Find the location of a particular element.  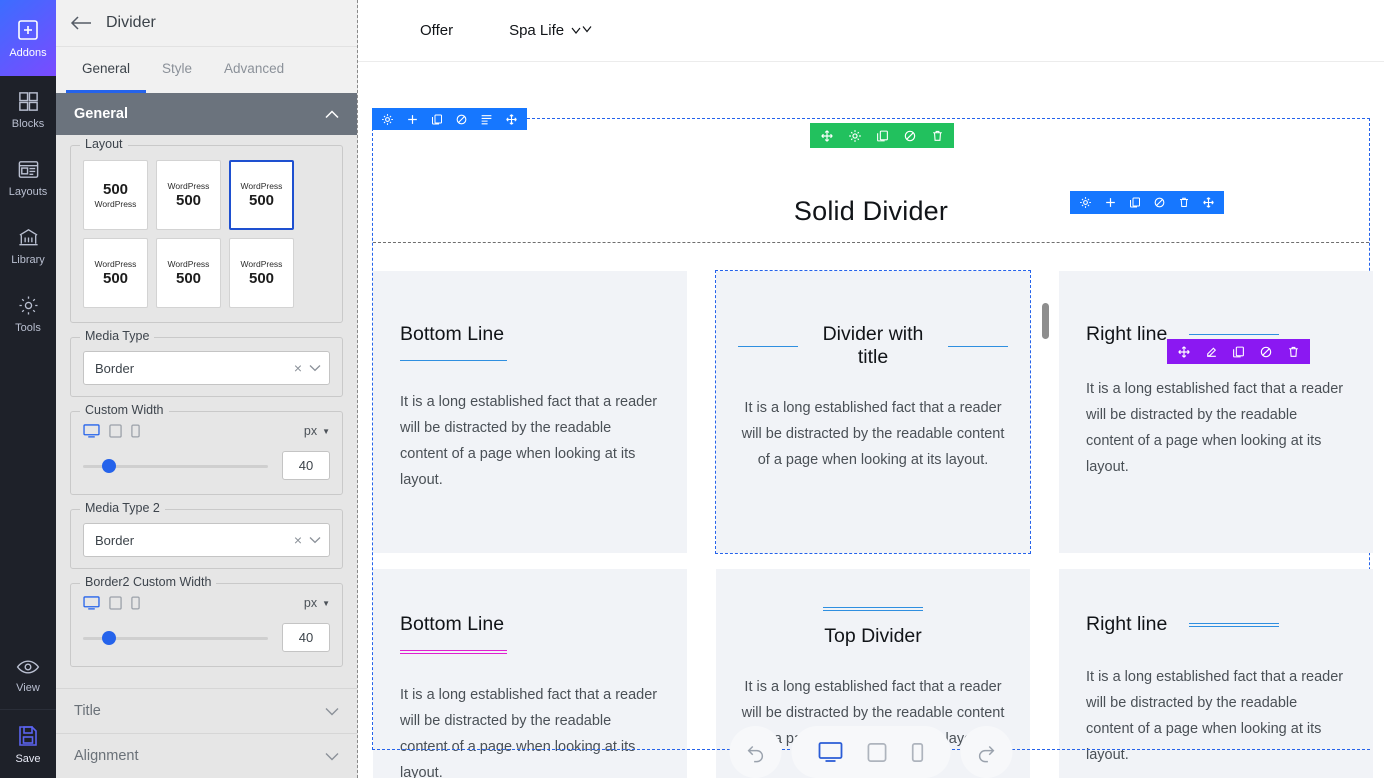

tab-general: General is located at coordinates (106, 70).